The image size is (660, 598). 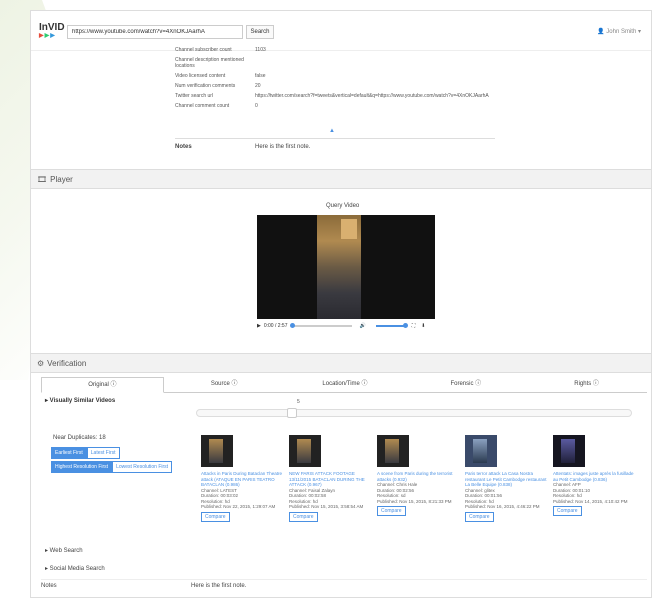 I want to click on video-controls: ▶ 0:00 / 2:57 🔊 ⛶ ⬇, so click(x=346, y=326).